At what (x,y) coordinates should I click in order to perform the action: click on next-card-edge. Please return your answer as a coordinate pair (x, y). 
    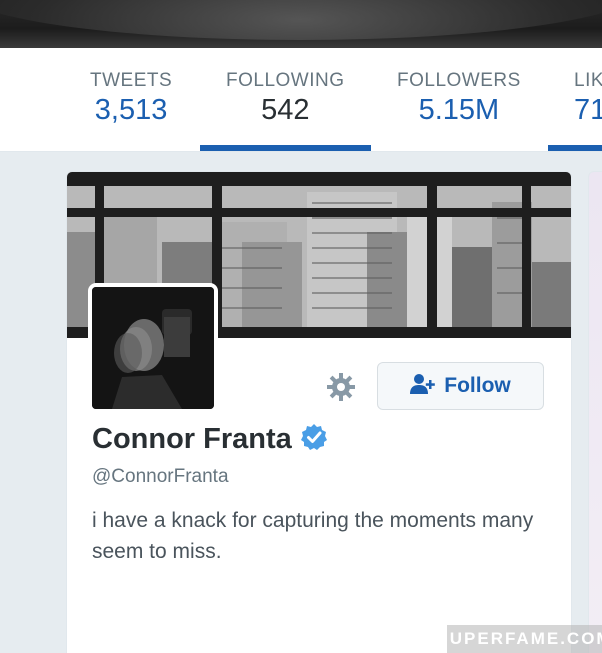
    Looking at the image, I should click on (595, 412).